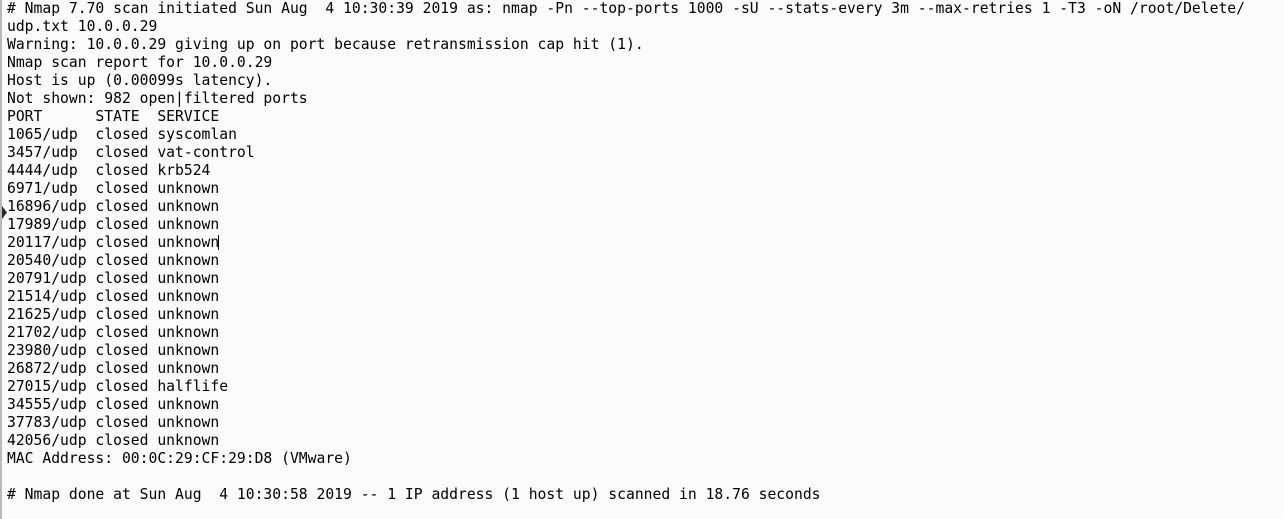  I want to click on port-table-row: 6971/udp closed unknown, so click(113, 188).